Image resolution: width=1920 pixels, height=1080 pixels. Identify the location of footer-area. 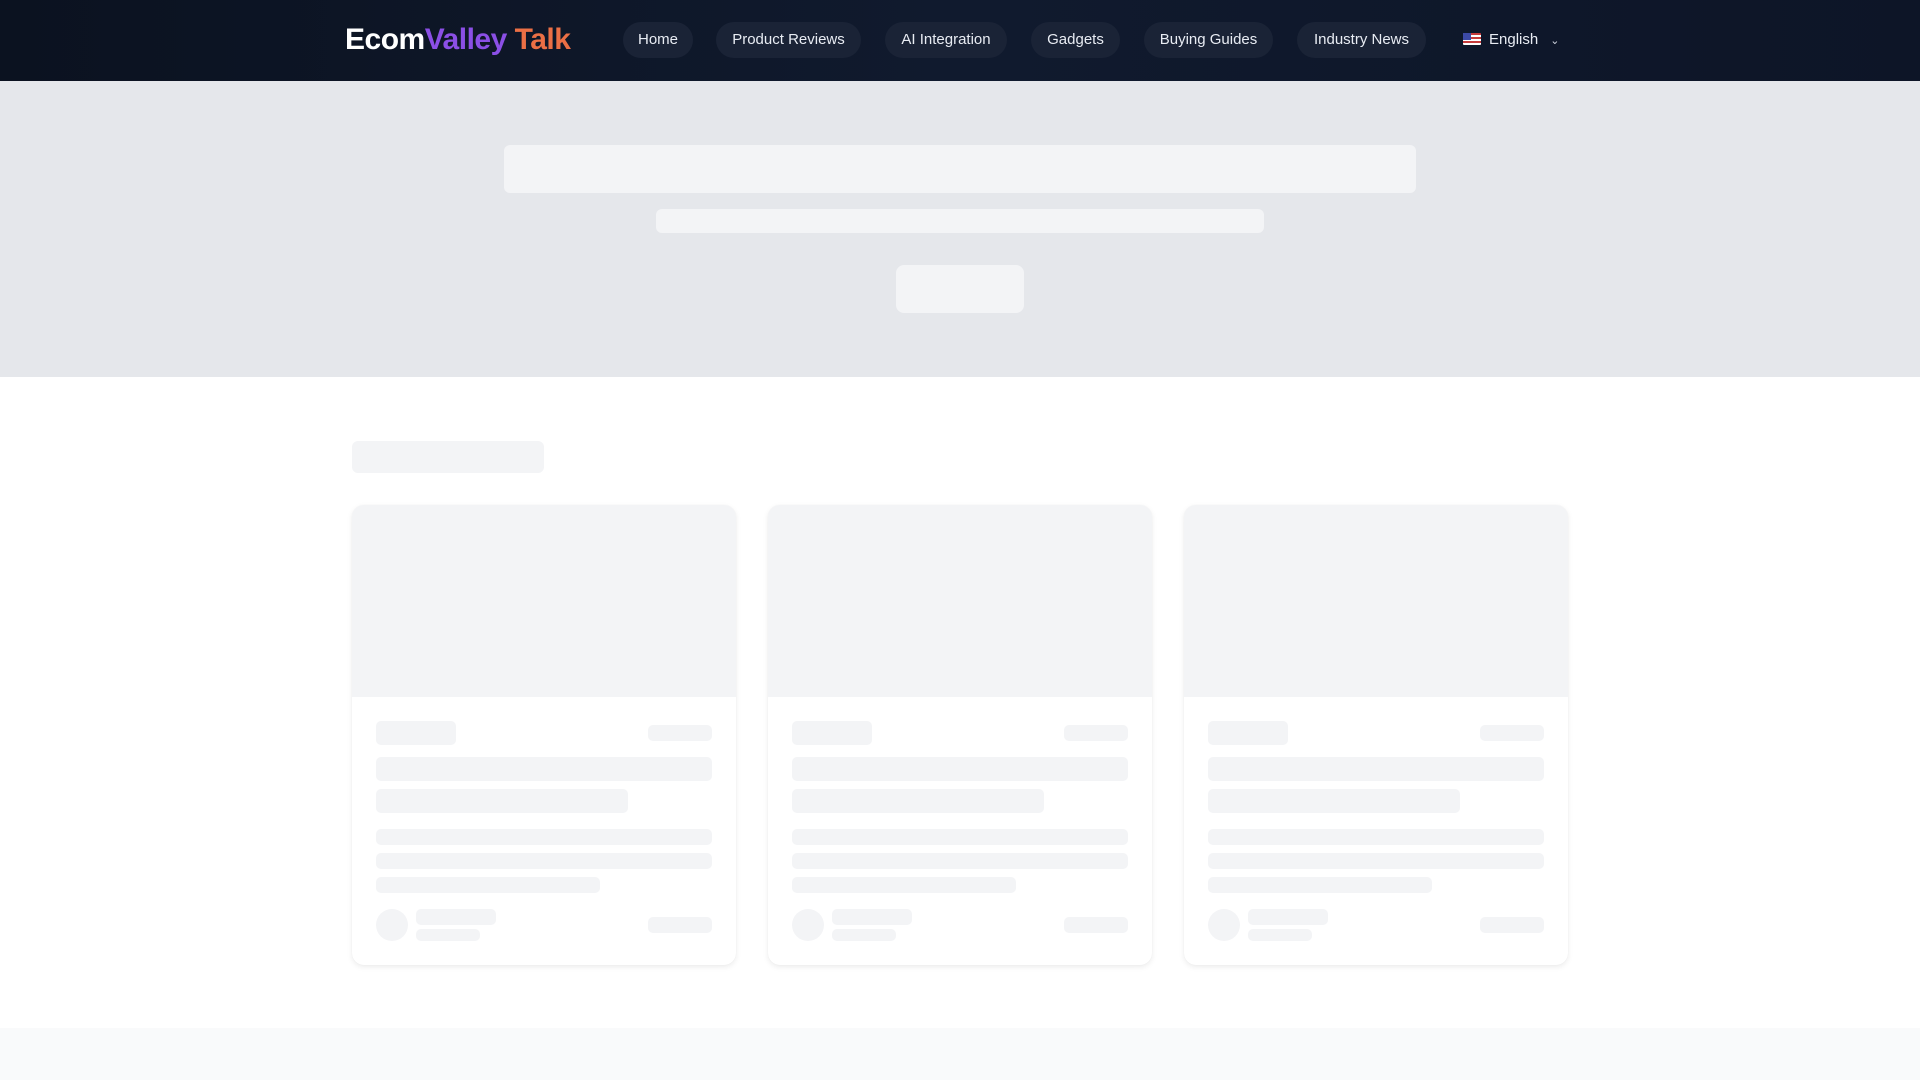
(960, 1054).